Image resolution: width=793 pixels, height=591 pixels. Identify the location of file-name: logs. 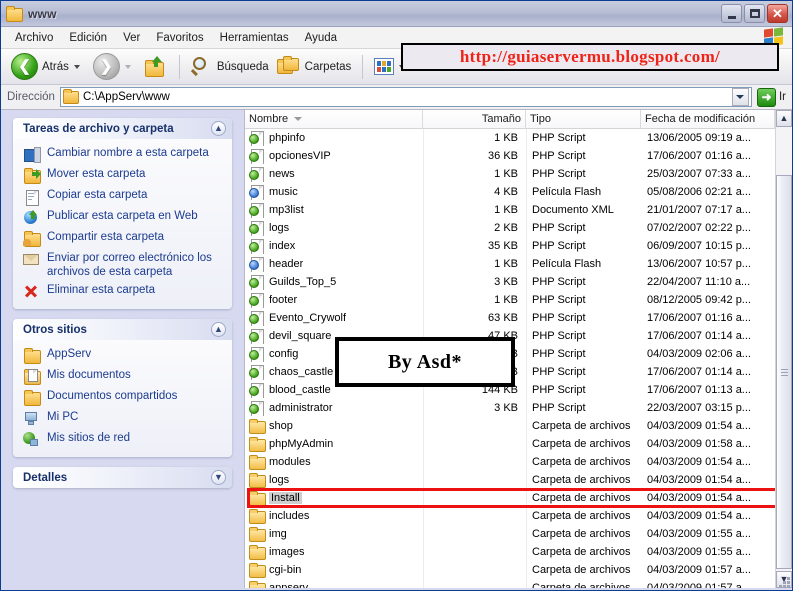
(279, 228).